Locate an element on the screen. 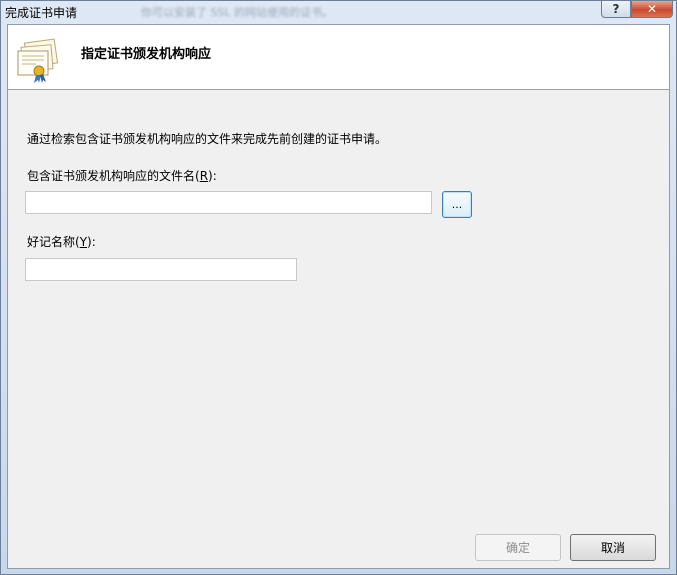 Image resolution: width=677 pixels, height=575 pixels. close-button: ✕ is located at coordinates (652, 9).